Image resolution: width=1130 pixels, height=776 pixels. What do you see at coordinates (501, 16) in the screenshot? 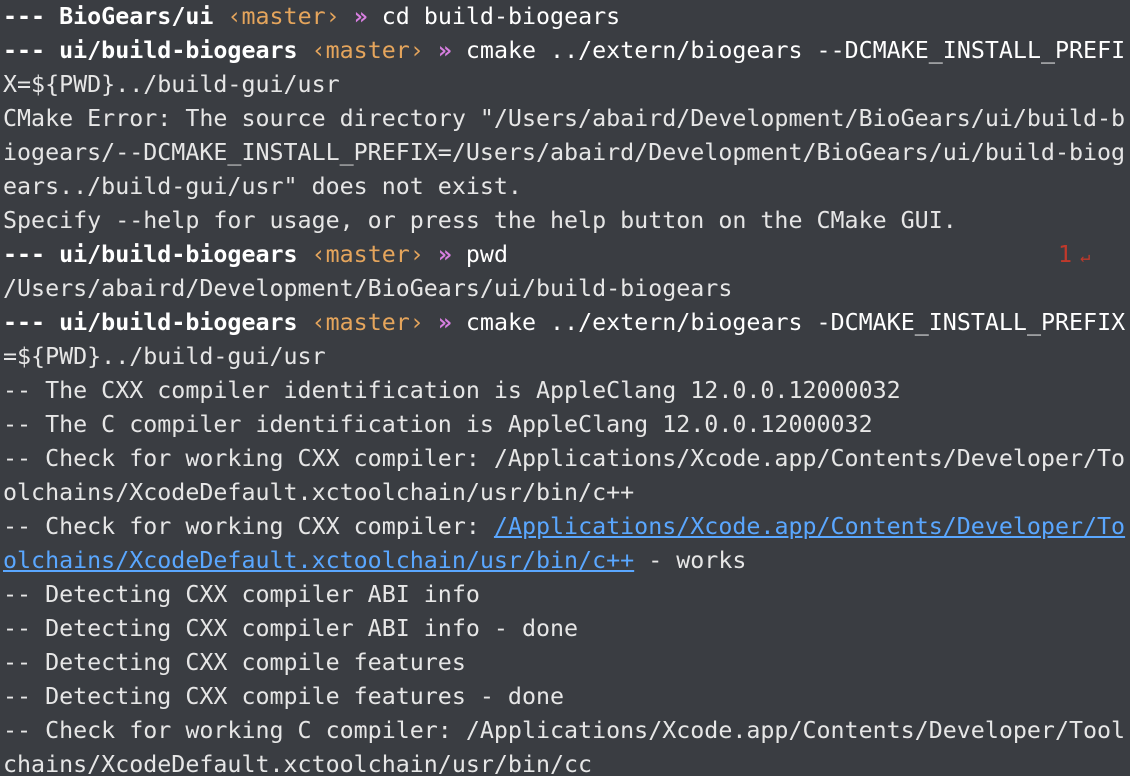
I see `command-text: cd build-biogears` at bounding box center [501, 16].